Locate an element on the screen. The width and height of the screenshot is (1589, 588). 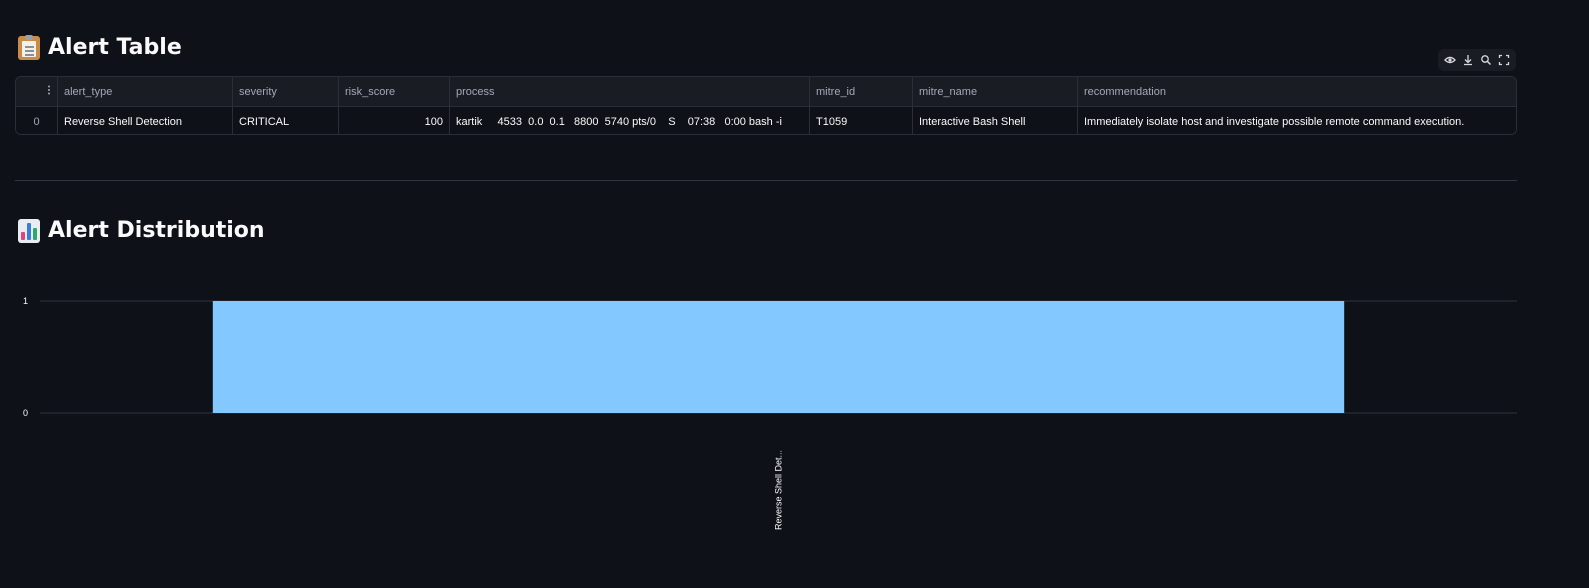
bar is located at coordinates (778, 357).